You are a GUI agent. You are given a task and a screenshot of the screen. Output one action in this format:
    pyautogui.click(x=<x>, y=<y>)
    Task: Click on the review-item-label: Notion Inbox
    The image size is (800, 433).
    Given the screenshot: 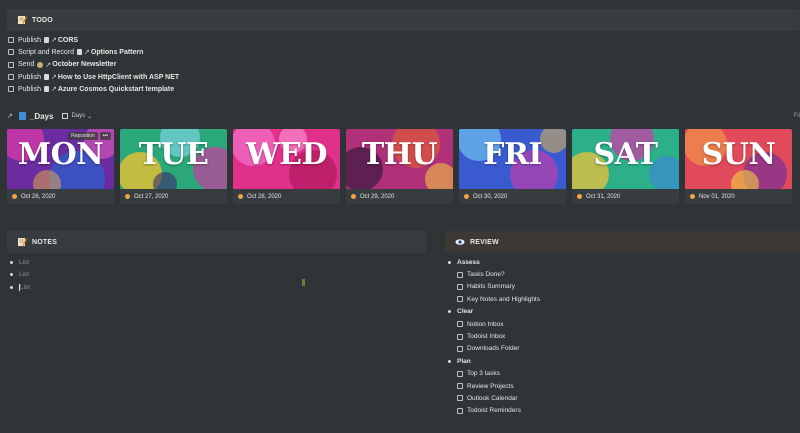 What is the action you would take?
    pyautogui.click(x=485, y=324)
    